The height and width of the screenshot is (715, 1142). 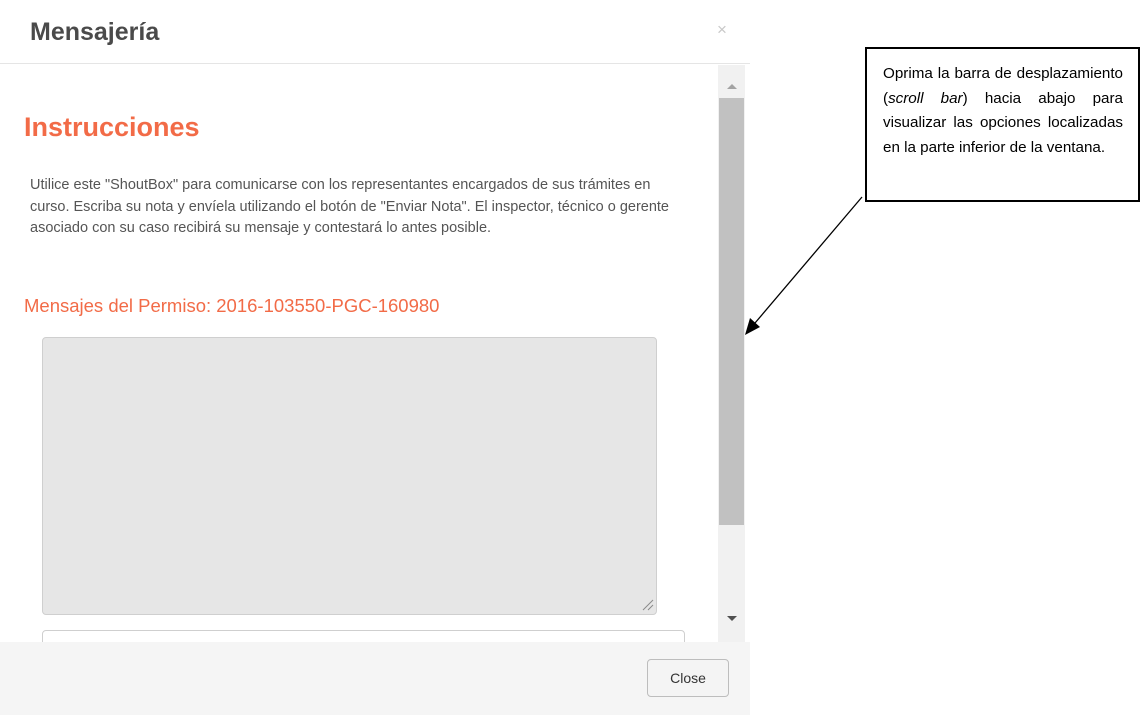 What do you see at coordinates (375, 678) in the screenshot?
I see `modal-footer: Close` at bounding box center [375, 678].